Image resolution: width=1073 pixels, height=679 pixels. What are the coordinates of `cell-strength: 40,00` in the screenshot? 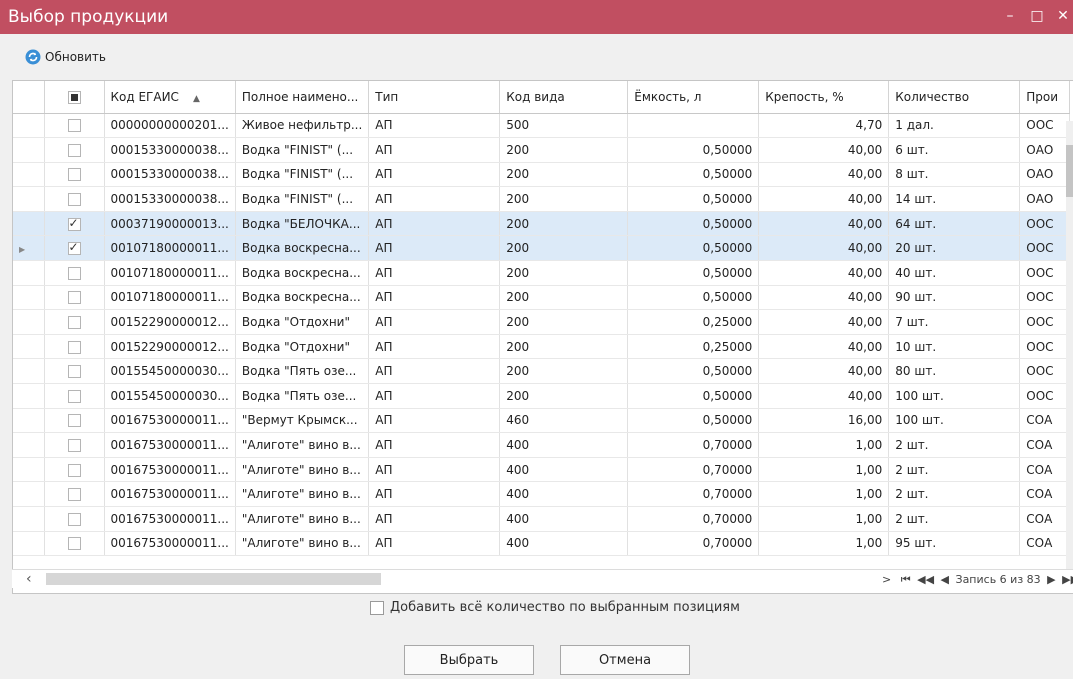 It's located at (824, 396).